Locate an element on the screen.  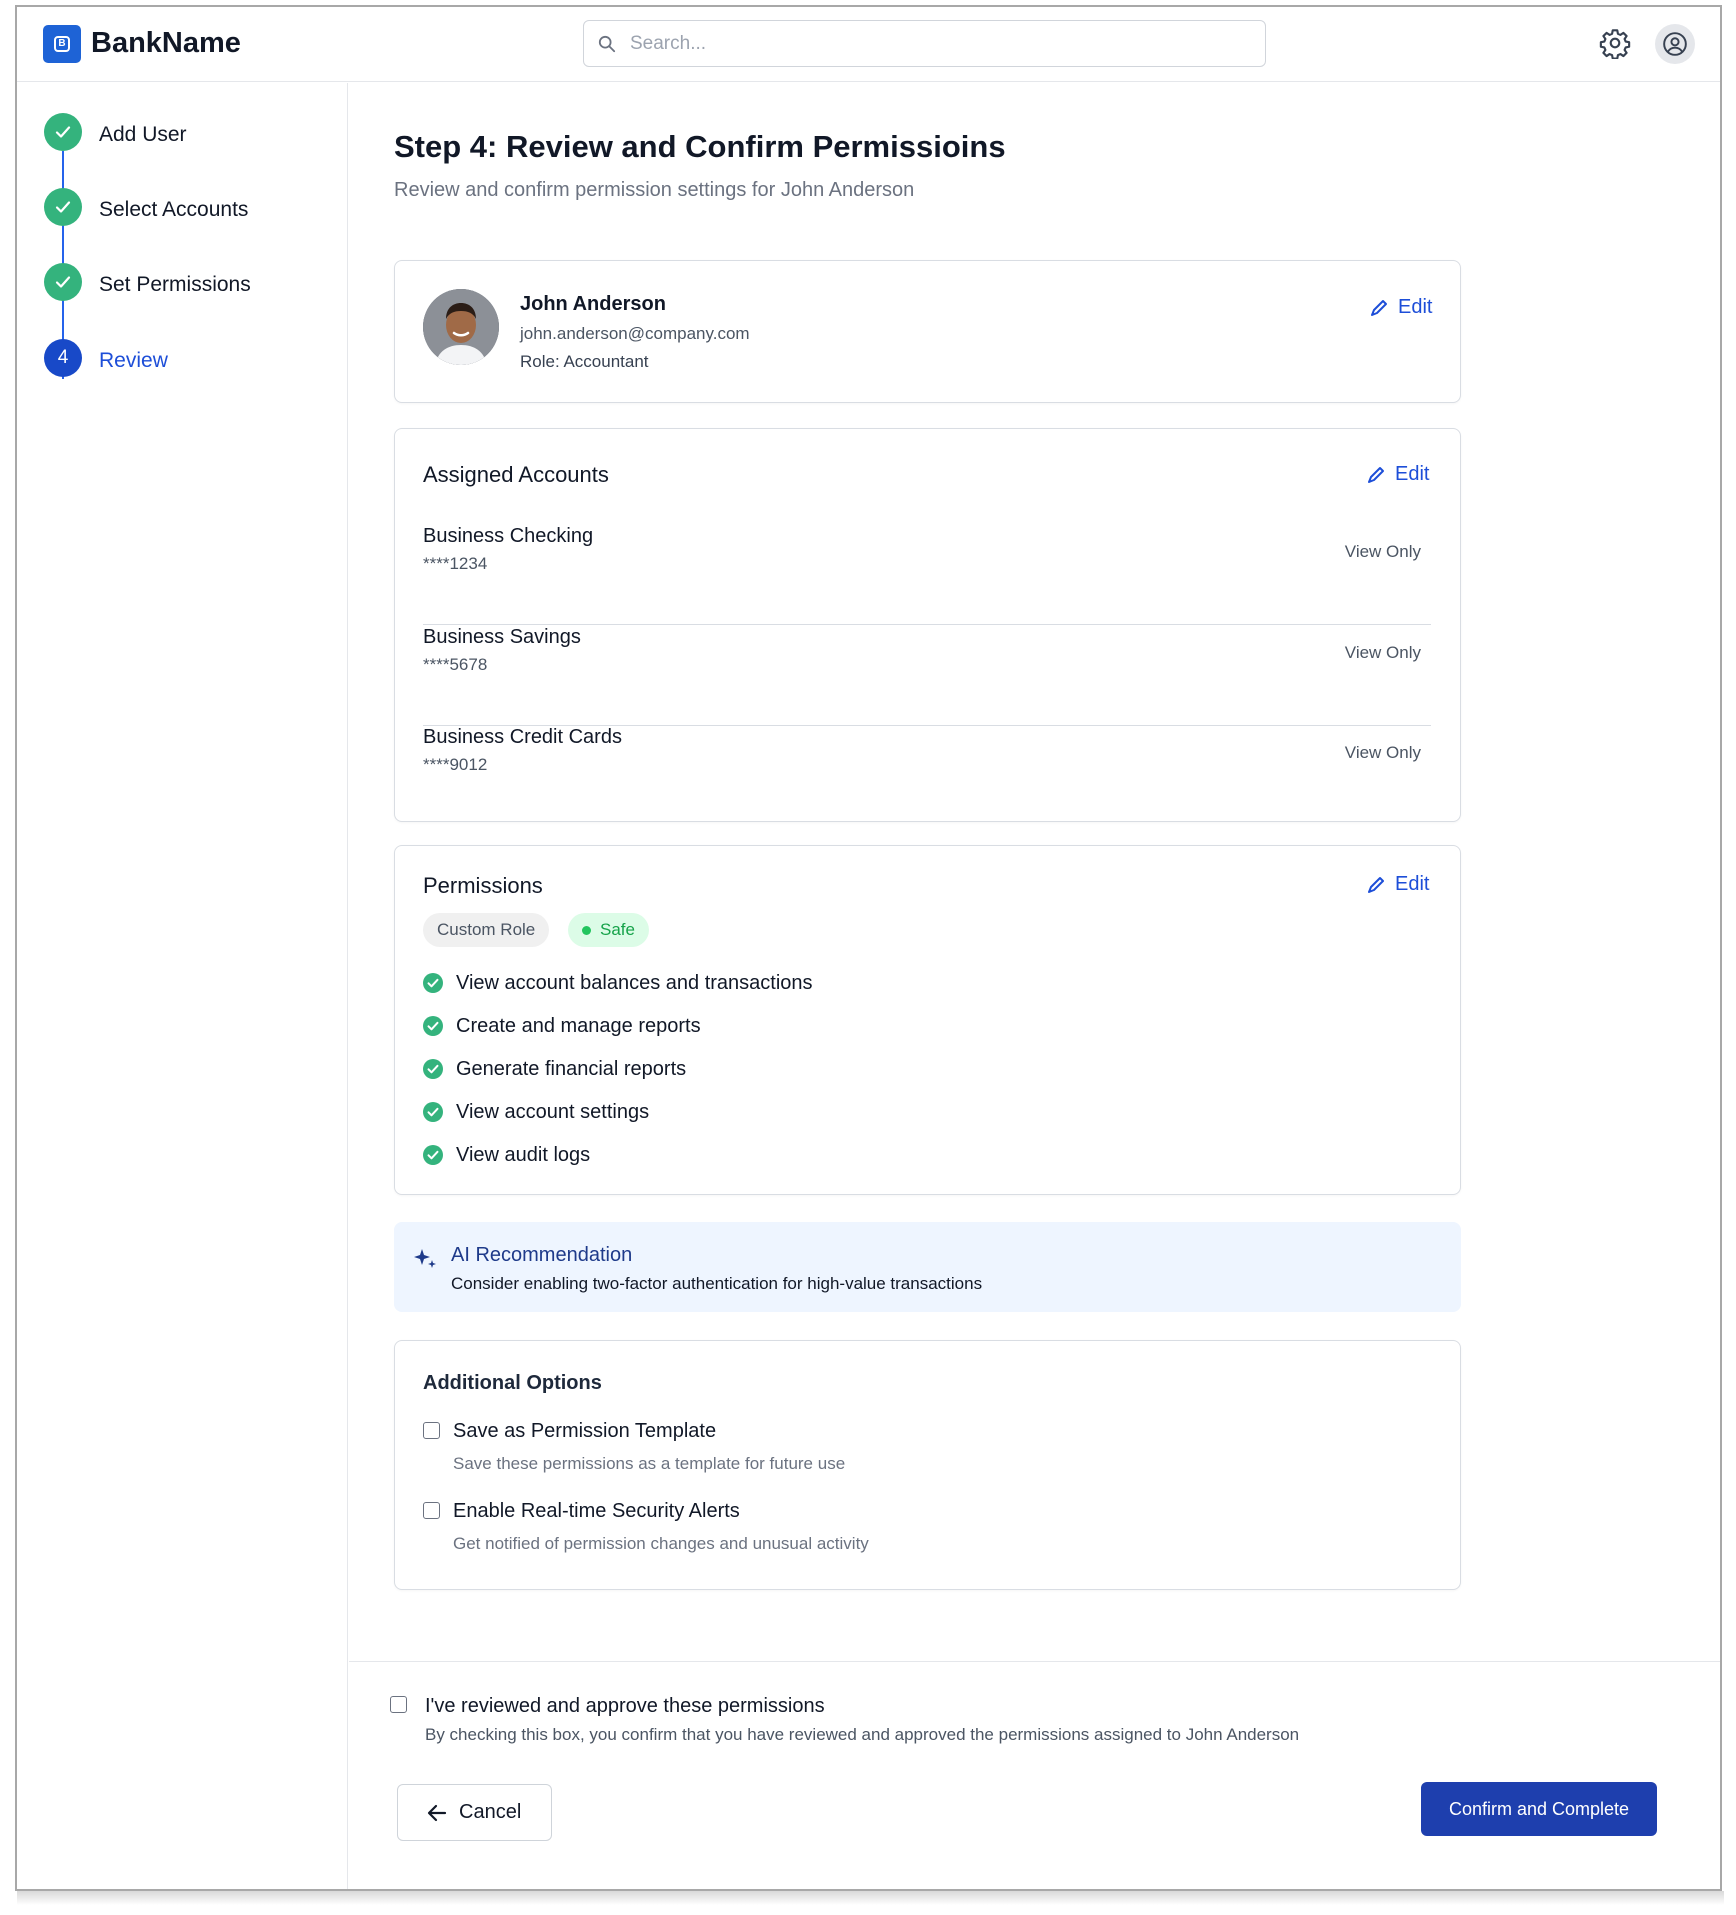
approve-checkbox is located at coordinates (398, 1704).